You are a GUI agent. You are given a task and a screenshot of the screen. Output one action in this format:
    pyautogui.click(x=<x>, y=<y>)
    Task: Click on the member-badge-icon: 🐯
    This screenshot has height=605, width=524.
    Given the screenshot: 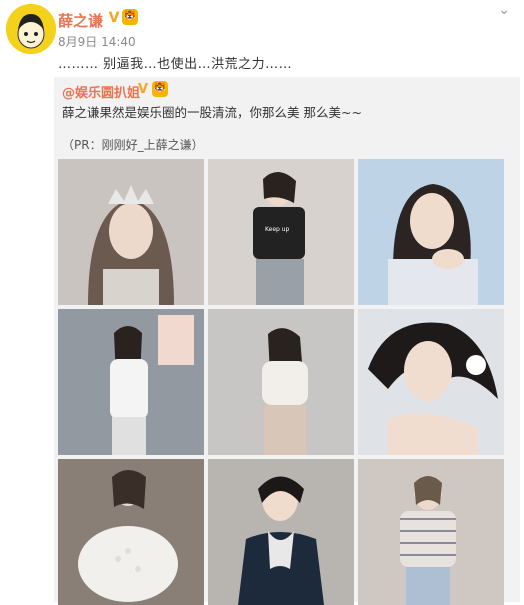 What is the action you would take?
    pyautogui.click(x=130, y=17)
    